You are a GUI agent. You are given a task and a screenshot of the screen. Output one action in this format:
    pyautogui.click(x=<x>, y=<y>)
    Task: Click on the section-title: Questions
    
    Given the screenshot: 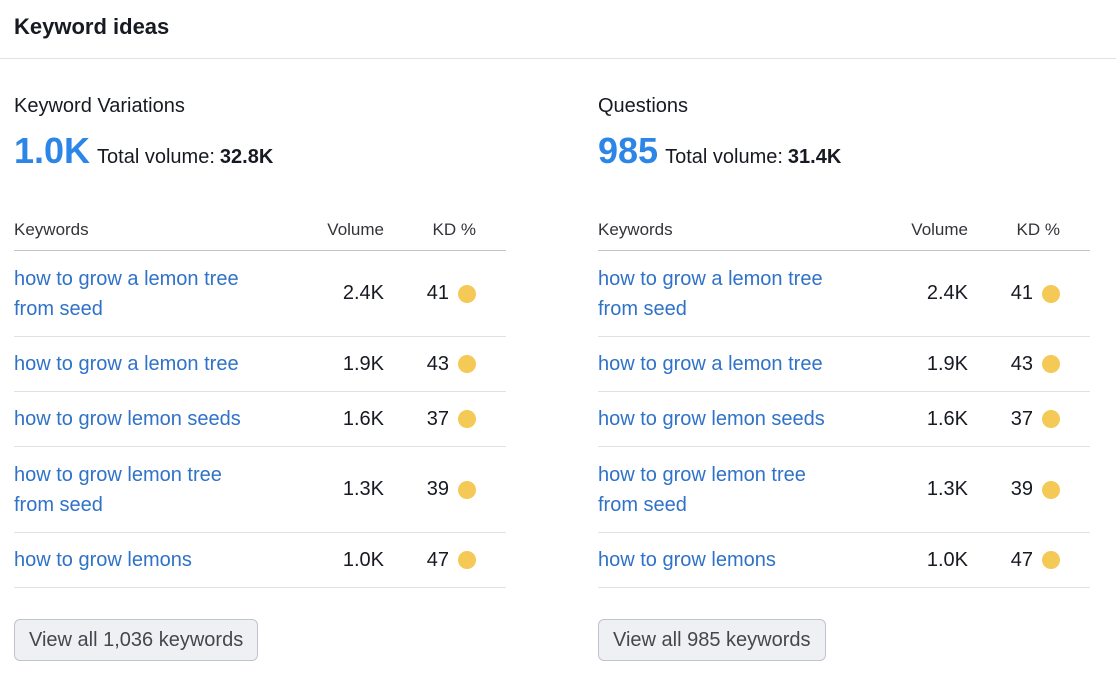 What is the action you would take?
    pyautogui.click(x=643, y=106)
    